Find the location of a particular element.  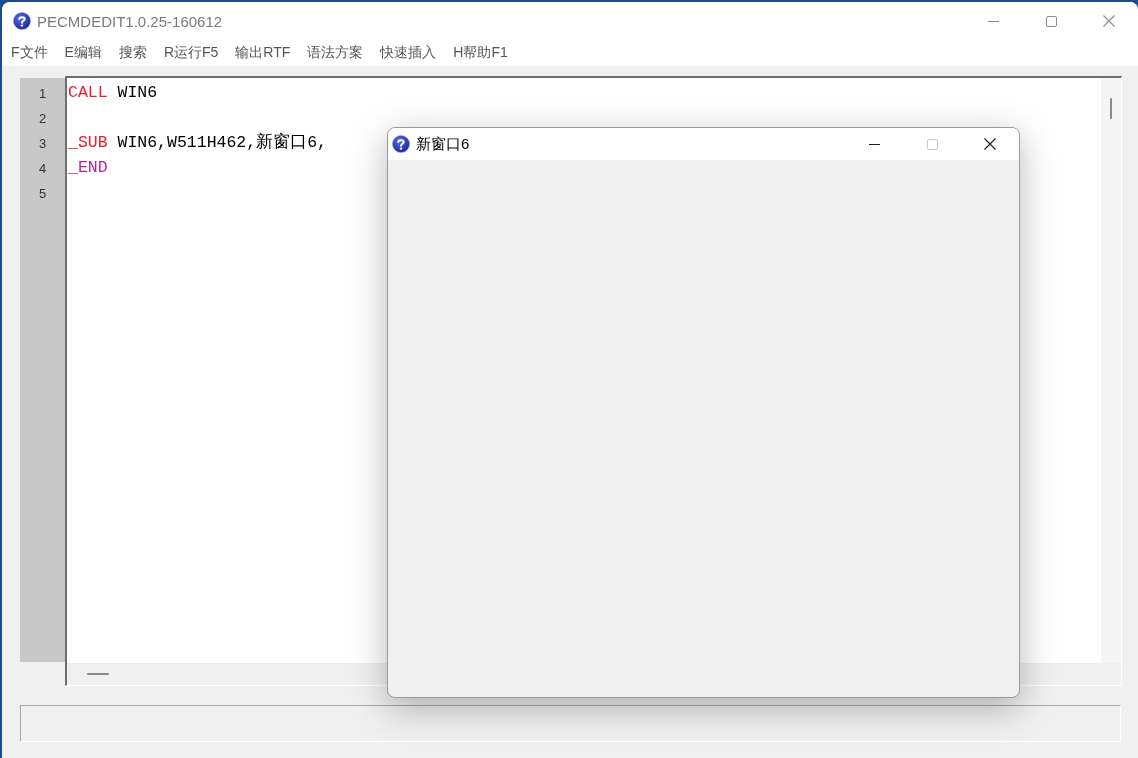

menu-item: 输出RTF is located at coordinates (263, 53).